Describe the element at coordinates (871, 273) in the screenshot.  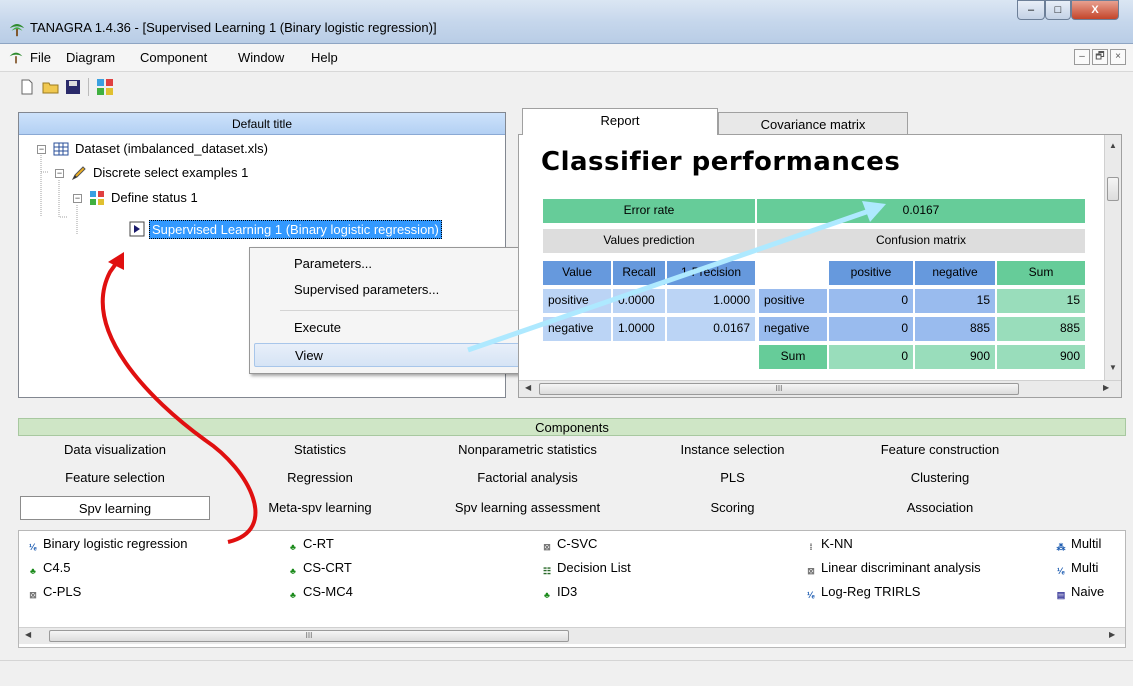
I see `cm-header-positive: positive` at that location.